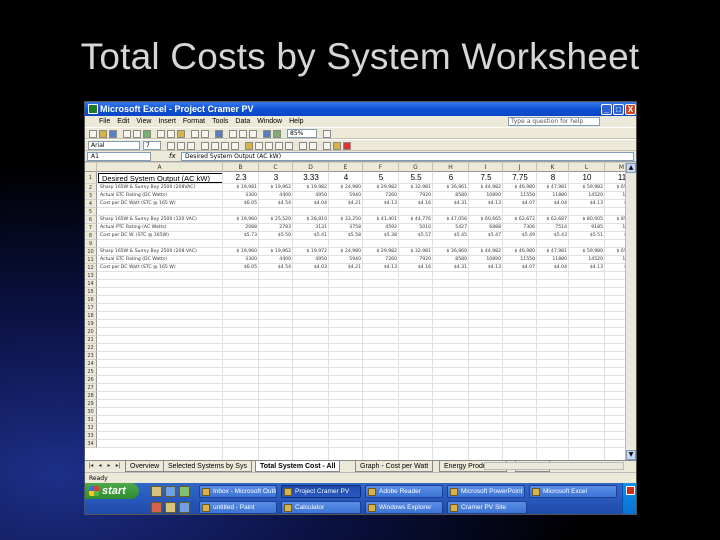 This screenshot has height=540, width=720. Describe the element at coordinates (346, 228) in the screenshot. I see `data-cell: 3758` at that location.